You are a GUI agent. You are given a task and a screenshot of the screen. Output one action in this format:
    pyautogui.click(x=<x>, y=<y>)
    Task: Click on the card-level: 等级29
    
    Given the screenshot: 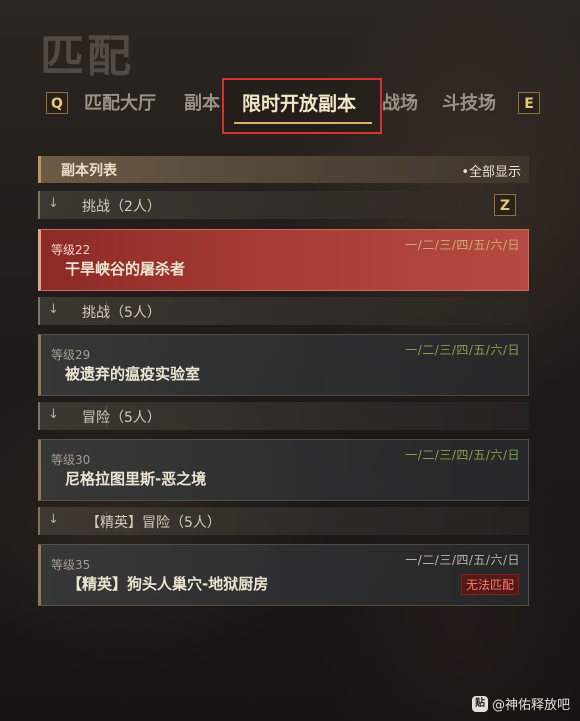 What is the action you would take?
    pyautogui.click(x=71, y=355)
    